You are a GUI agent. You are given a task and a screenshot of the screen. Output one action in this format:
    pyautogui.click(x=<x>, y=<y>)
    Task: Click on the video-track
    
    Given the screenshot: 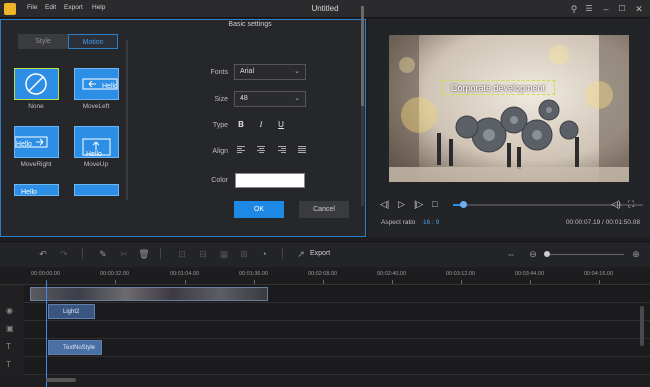 What is the action you would take?
    pyautogui.click(x=325, y=294)
    